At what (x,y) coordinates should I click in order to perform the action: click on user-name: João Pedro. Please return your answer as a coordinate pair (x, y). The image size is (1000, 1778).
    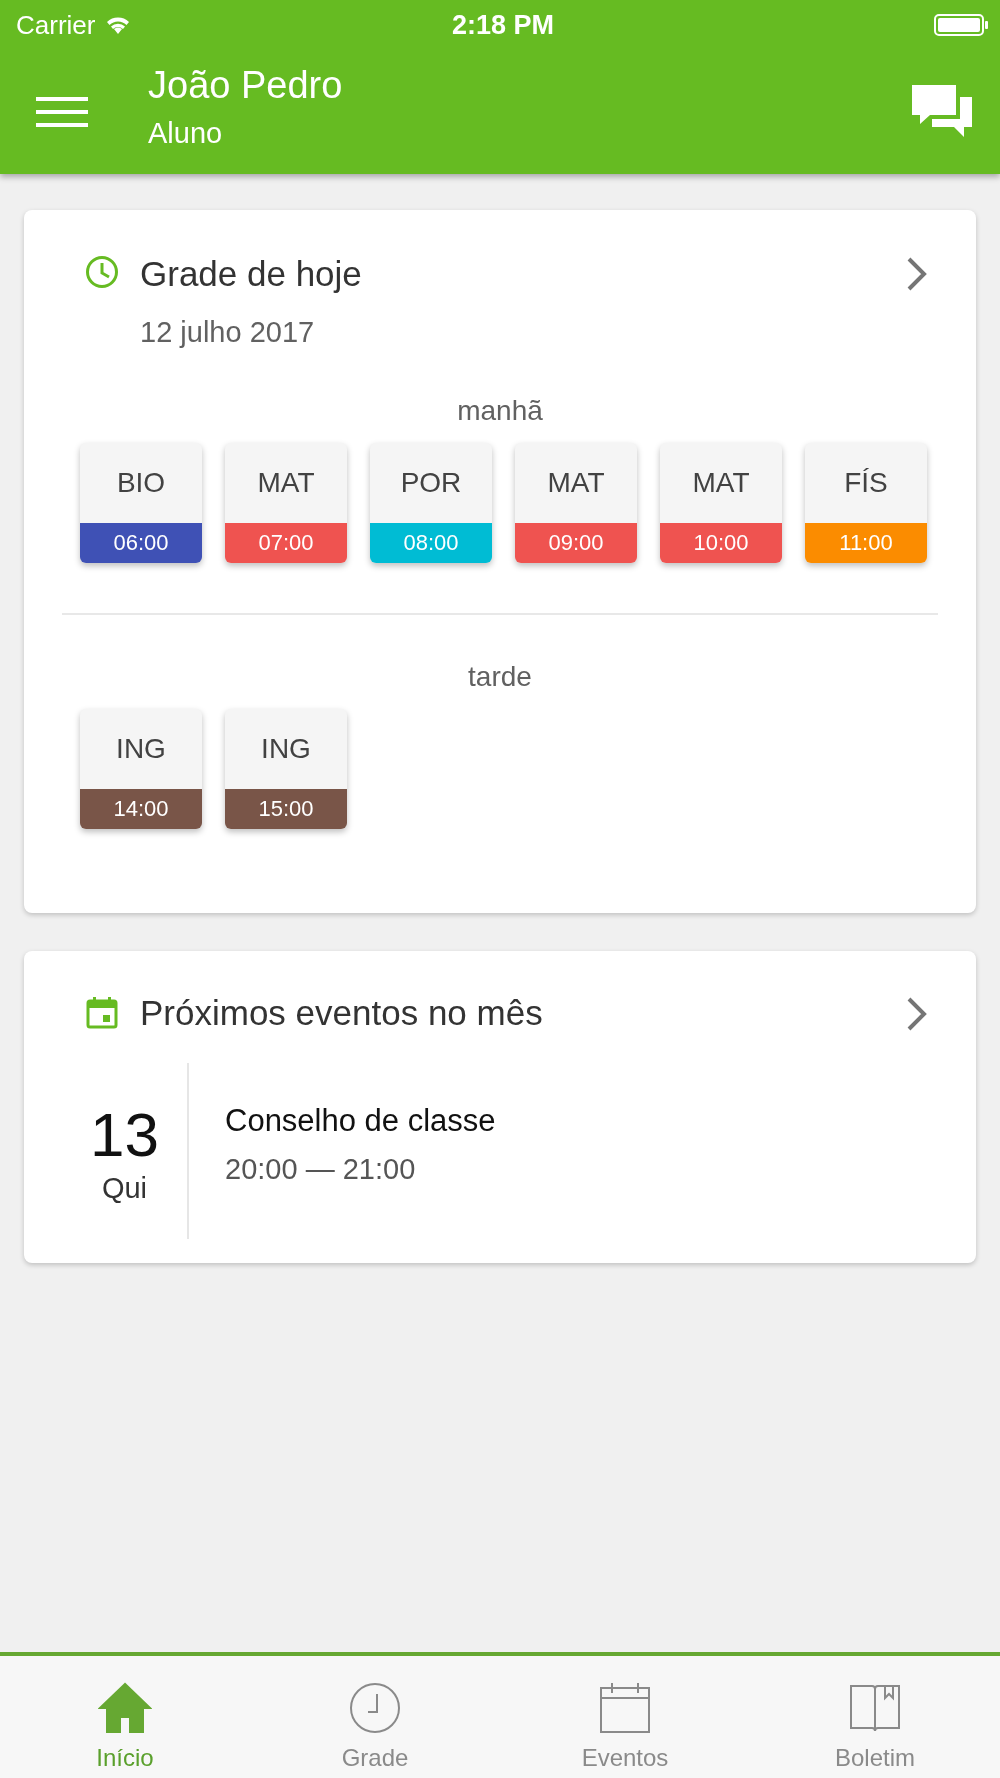
    Looking at the image, I should click on (246, 85).